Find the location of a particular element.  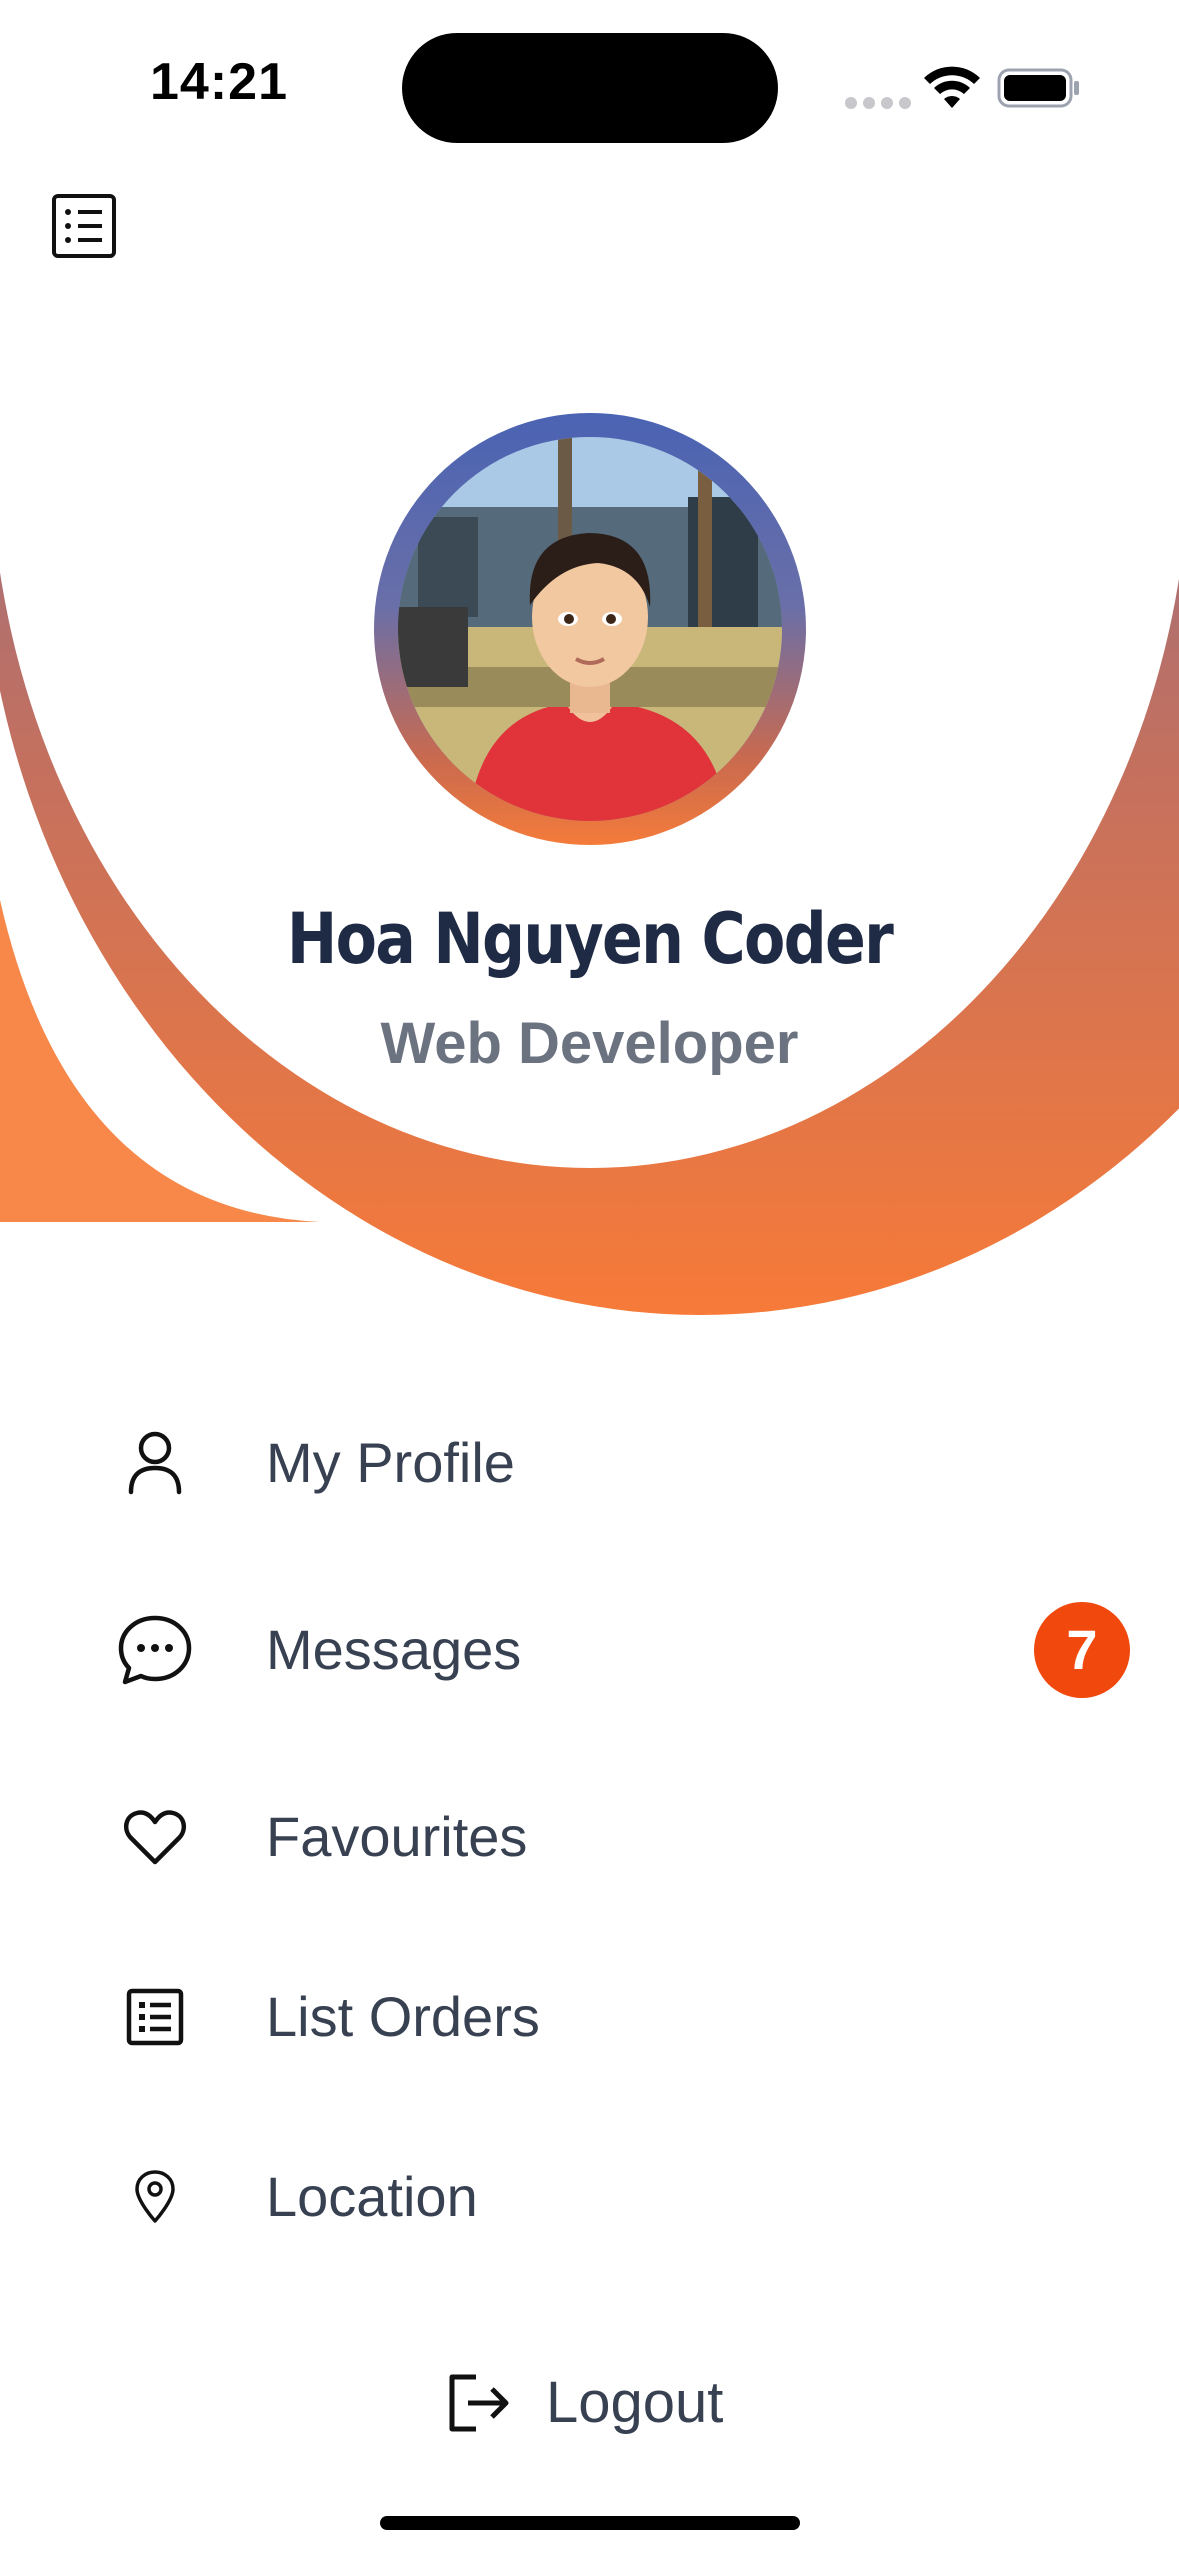

menu-item-favourites: Favourites is located at coordinates (589, 1837).